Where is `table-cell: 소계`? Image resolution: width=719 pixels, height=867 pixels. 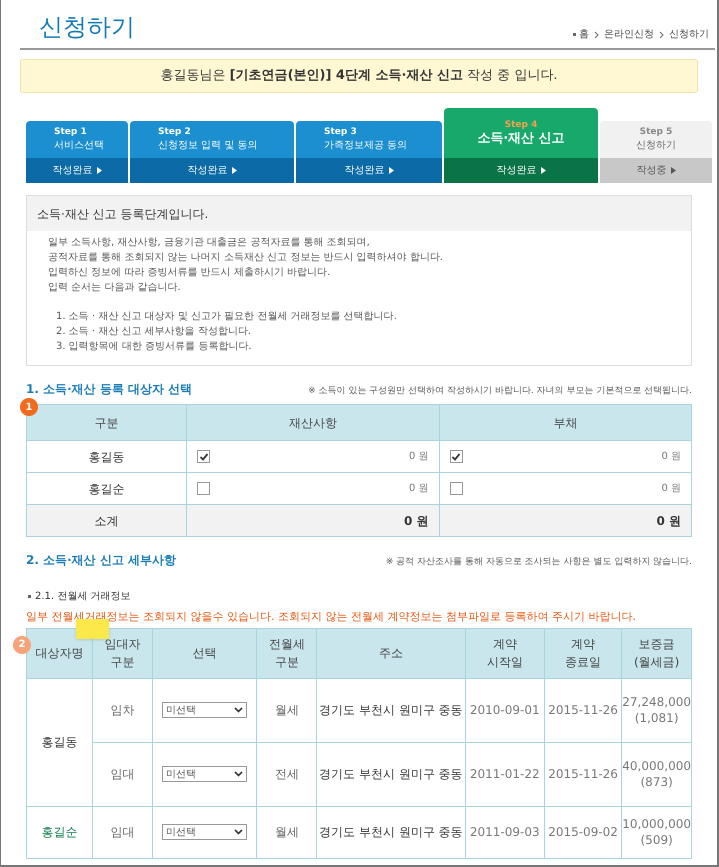 table-cell: 소계 is located at coordinates (106, 520).